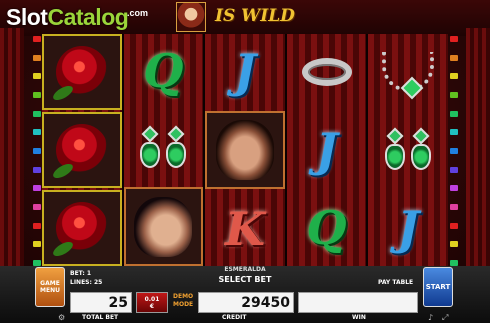  Describe the element at coordinates (86, 282) in the screenshot. I see `lines-label: LINES: 25` at that location.